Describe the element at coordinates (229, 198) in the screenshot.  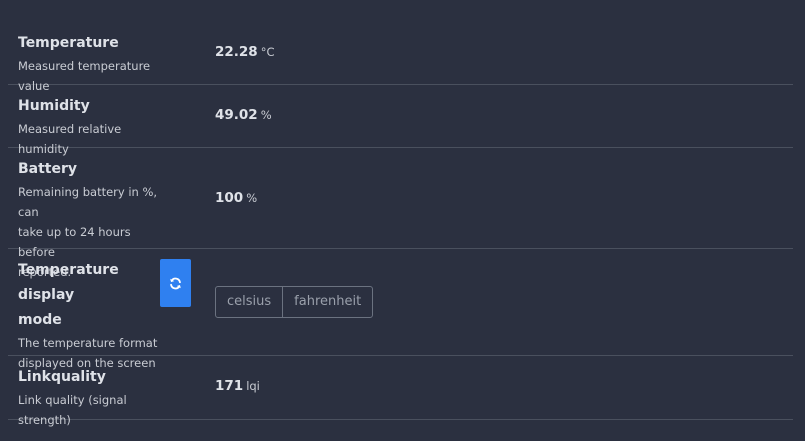
I see `value-number: 100` at that location.